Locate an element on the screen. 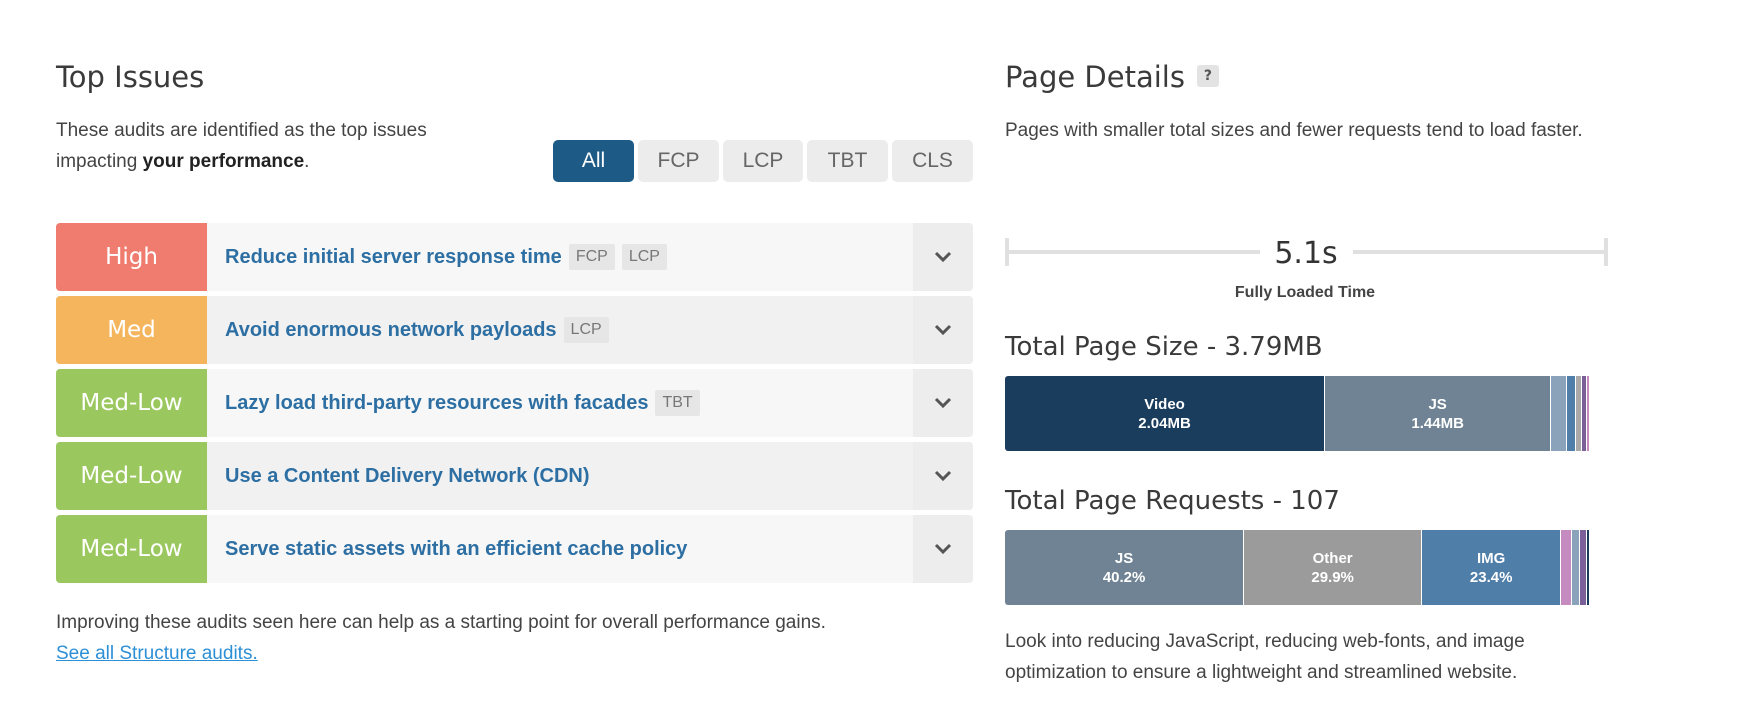 The width and height of the screenshot is (1744, 728). filter-fcp-button: FCP is located at coordinates (678, 161).